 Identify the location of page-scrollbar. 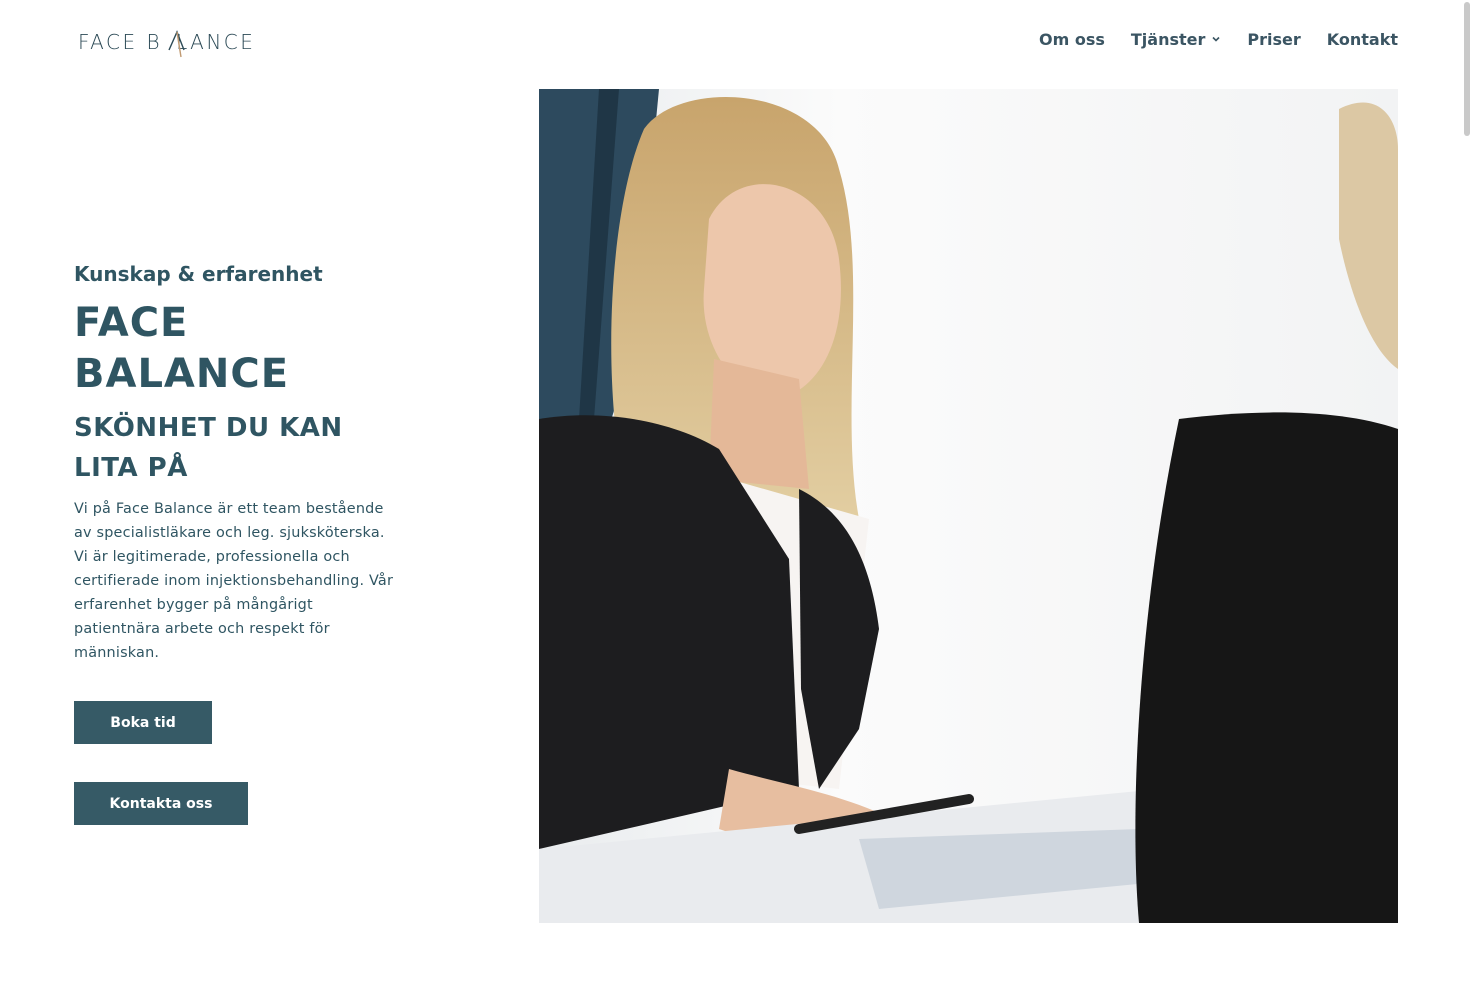
(1467, 69).